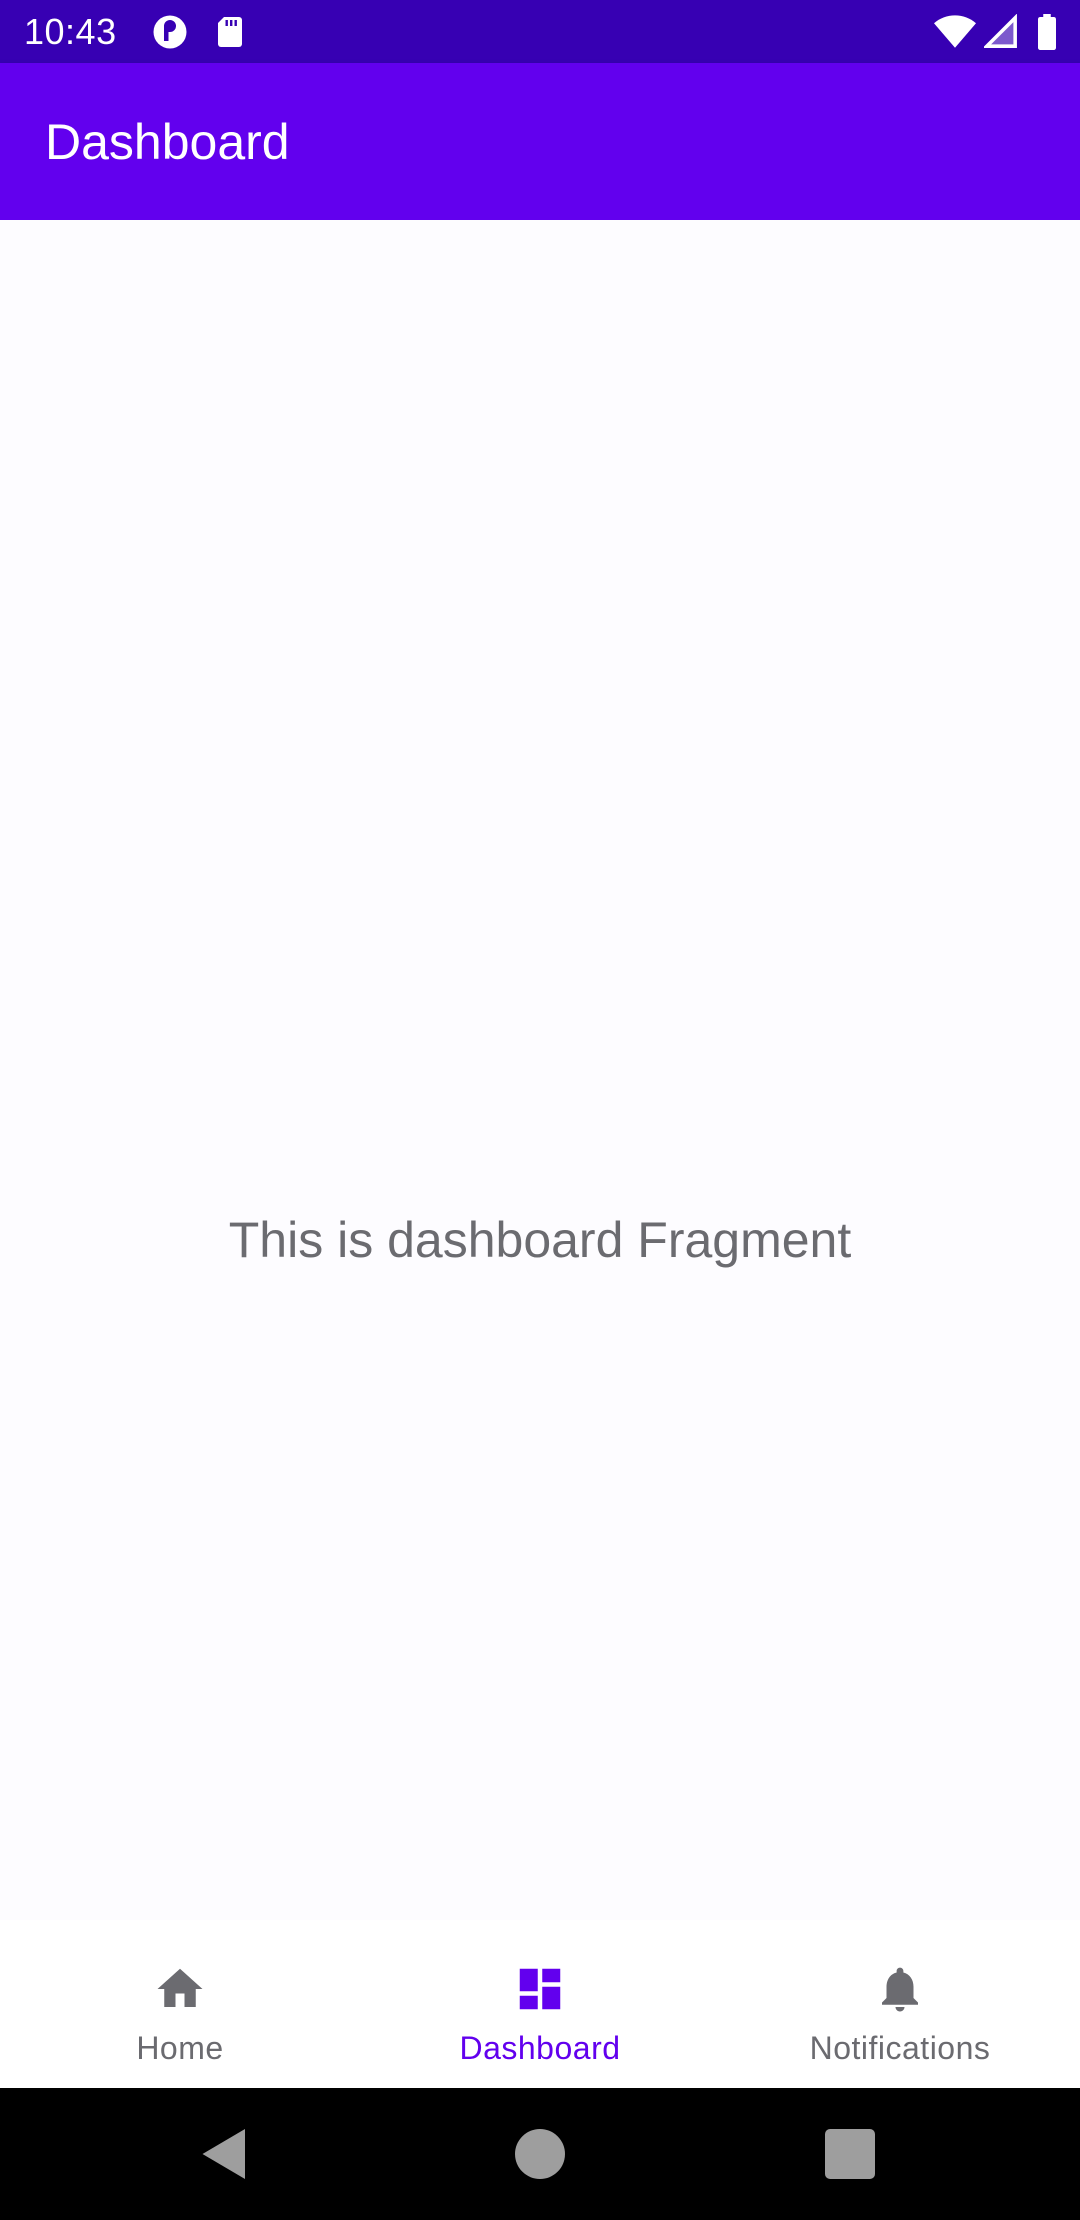  What do you see at coordinates (900, 2048) in the screenshot?
I see `nav-label-notifications: Notifications` at bounding box center [900, 2048].